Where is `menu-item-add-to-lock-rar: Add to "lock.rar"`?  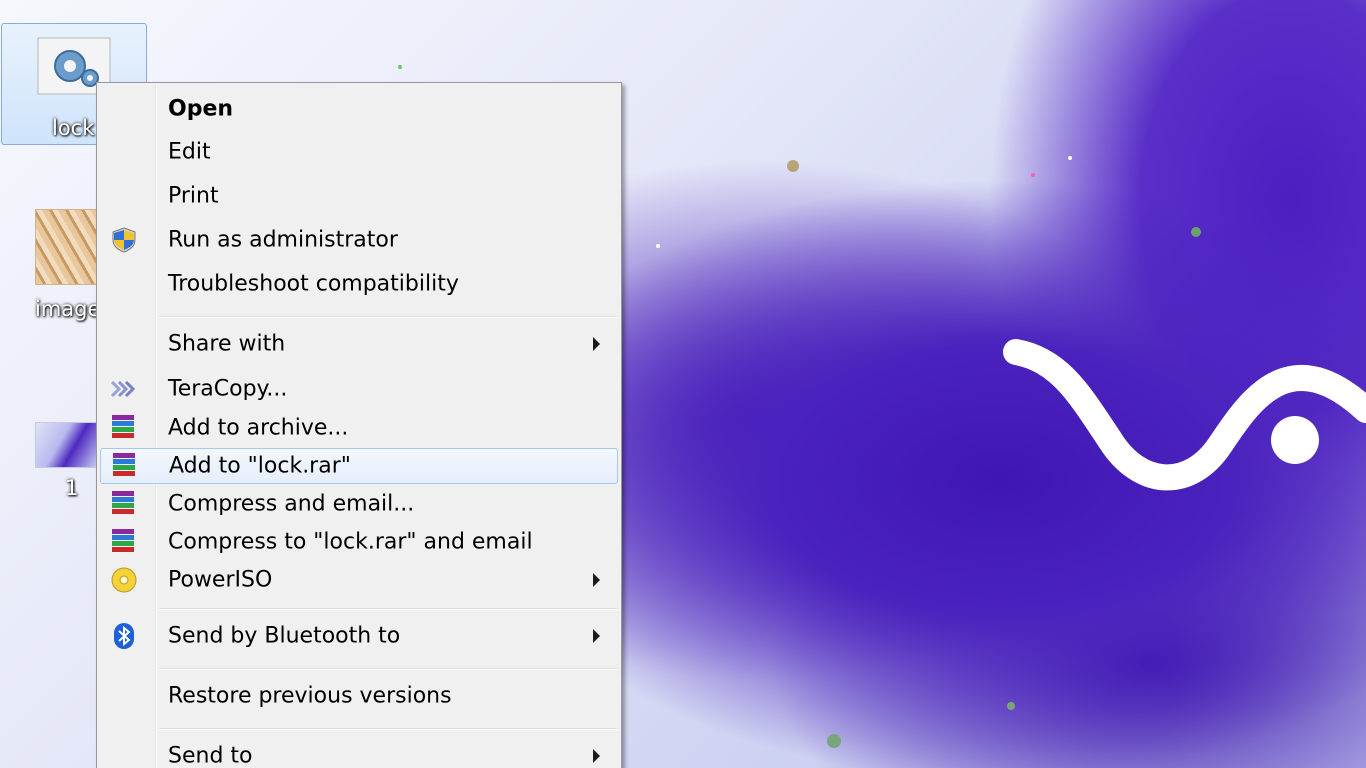 menu-item-add-to-lock-rar: Add to "lock.rar" is located at coordinates (359, 466).